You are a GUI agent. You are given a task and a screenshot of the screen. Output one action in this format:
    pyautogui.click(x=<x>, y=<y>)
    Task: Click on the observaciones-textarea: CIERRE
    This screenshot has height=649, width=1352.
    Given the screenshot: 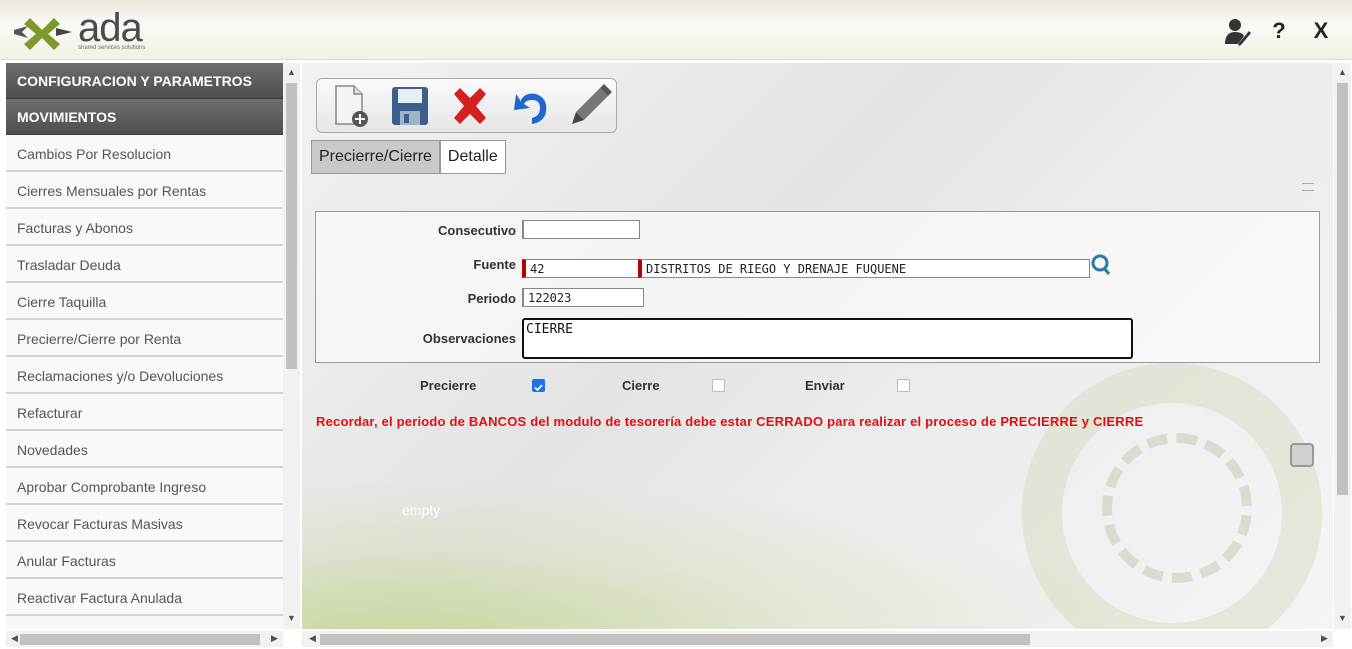 What is the action you would take?
    pyautogui.click(x=827, y=338)
    